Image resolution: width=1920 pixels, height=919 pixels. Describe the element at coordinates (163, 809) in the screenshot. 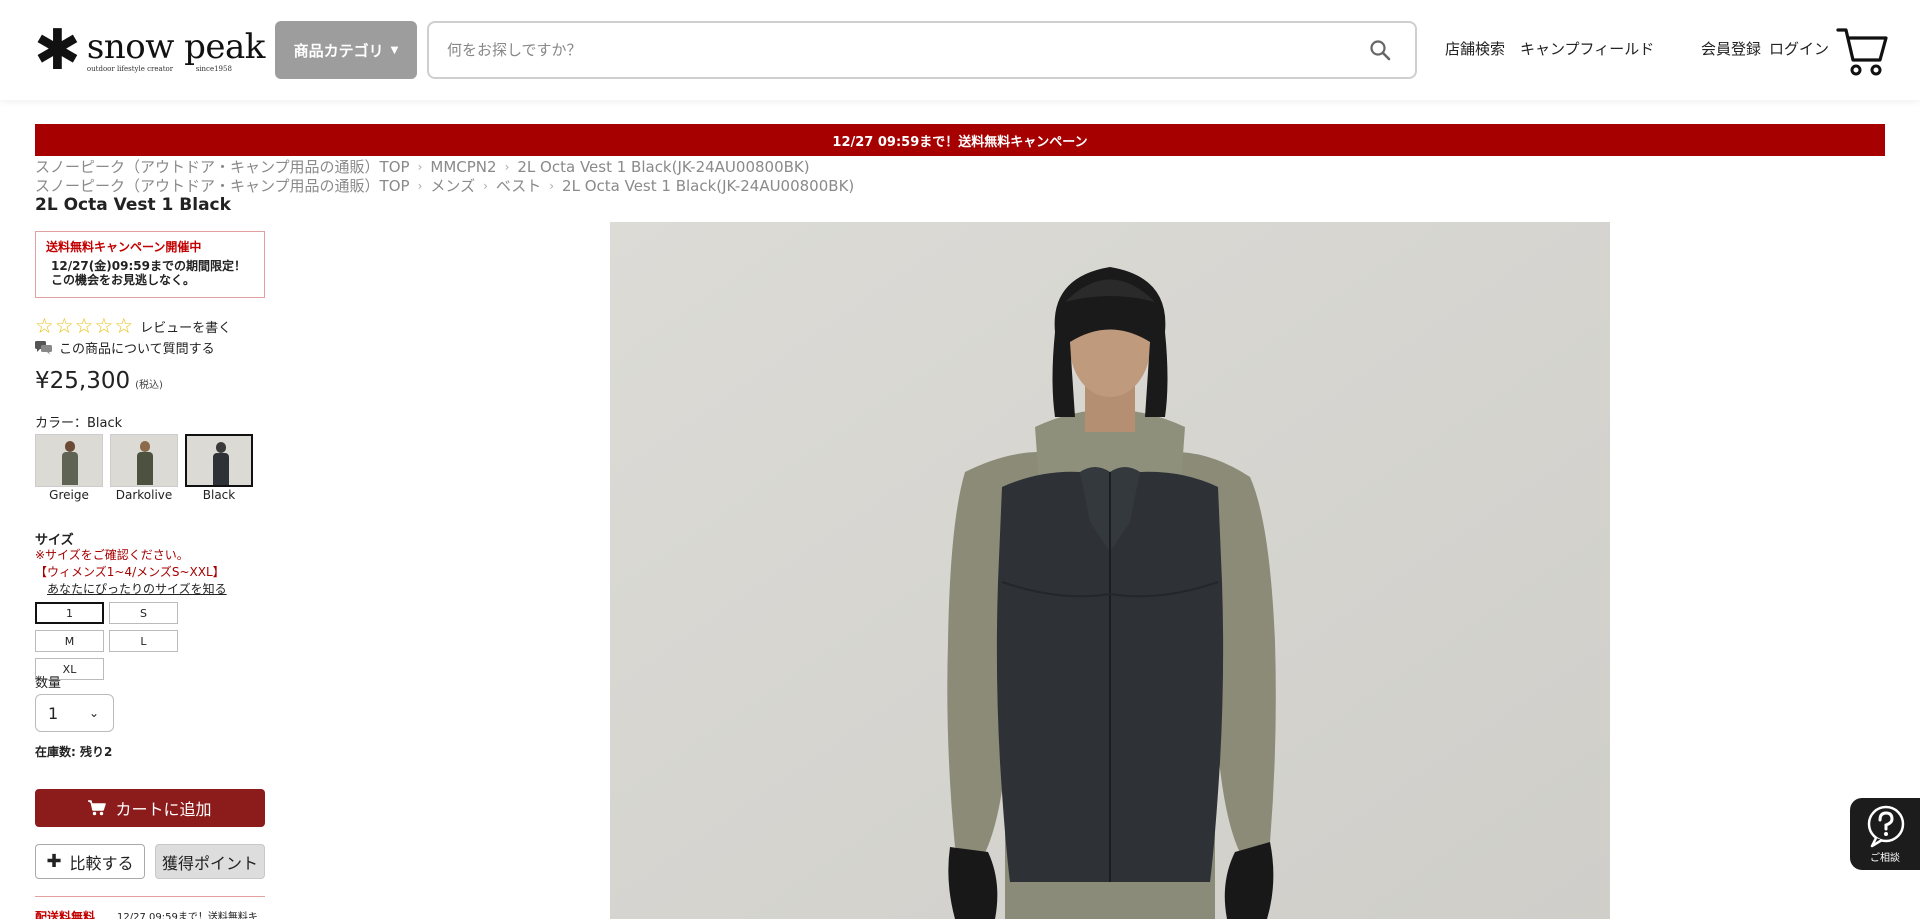

I see `add-to-cart-label: カートに追加` at that location.